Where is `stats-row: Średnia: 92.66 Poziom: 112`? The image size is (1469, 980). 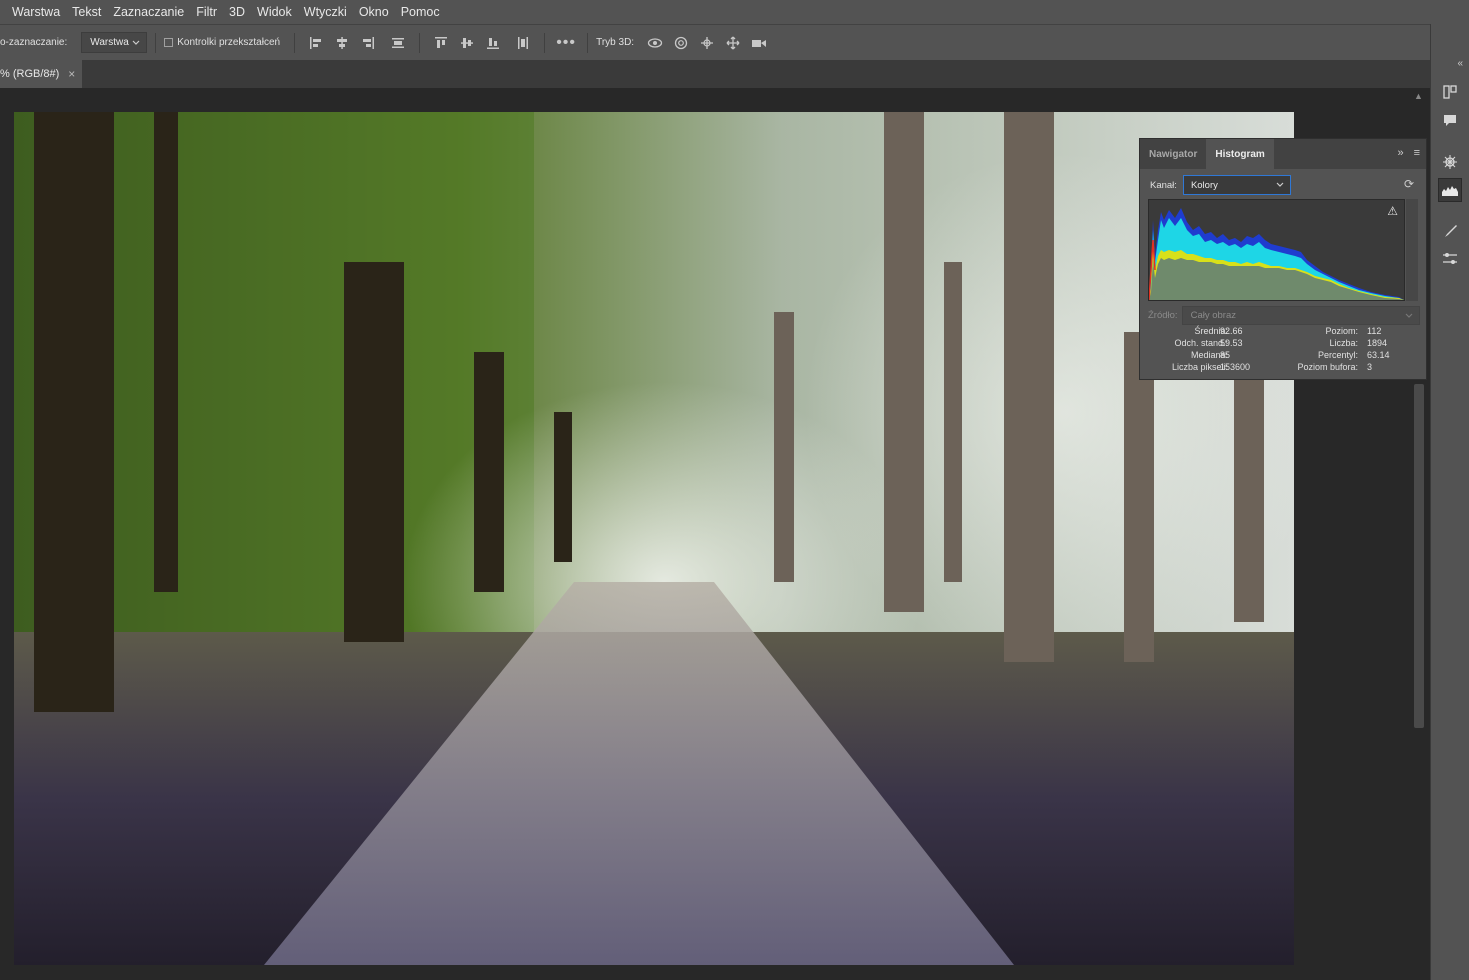
stats-row: Średnia: 92.66 Poziom: 112 is located at coordinates (1284, 332).